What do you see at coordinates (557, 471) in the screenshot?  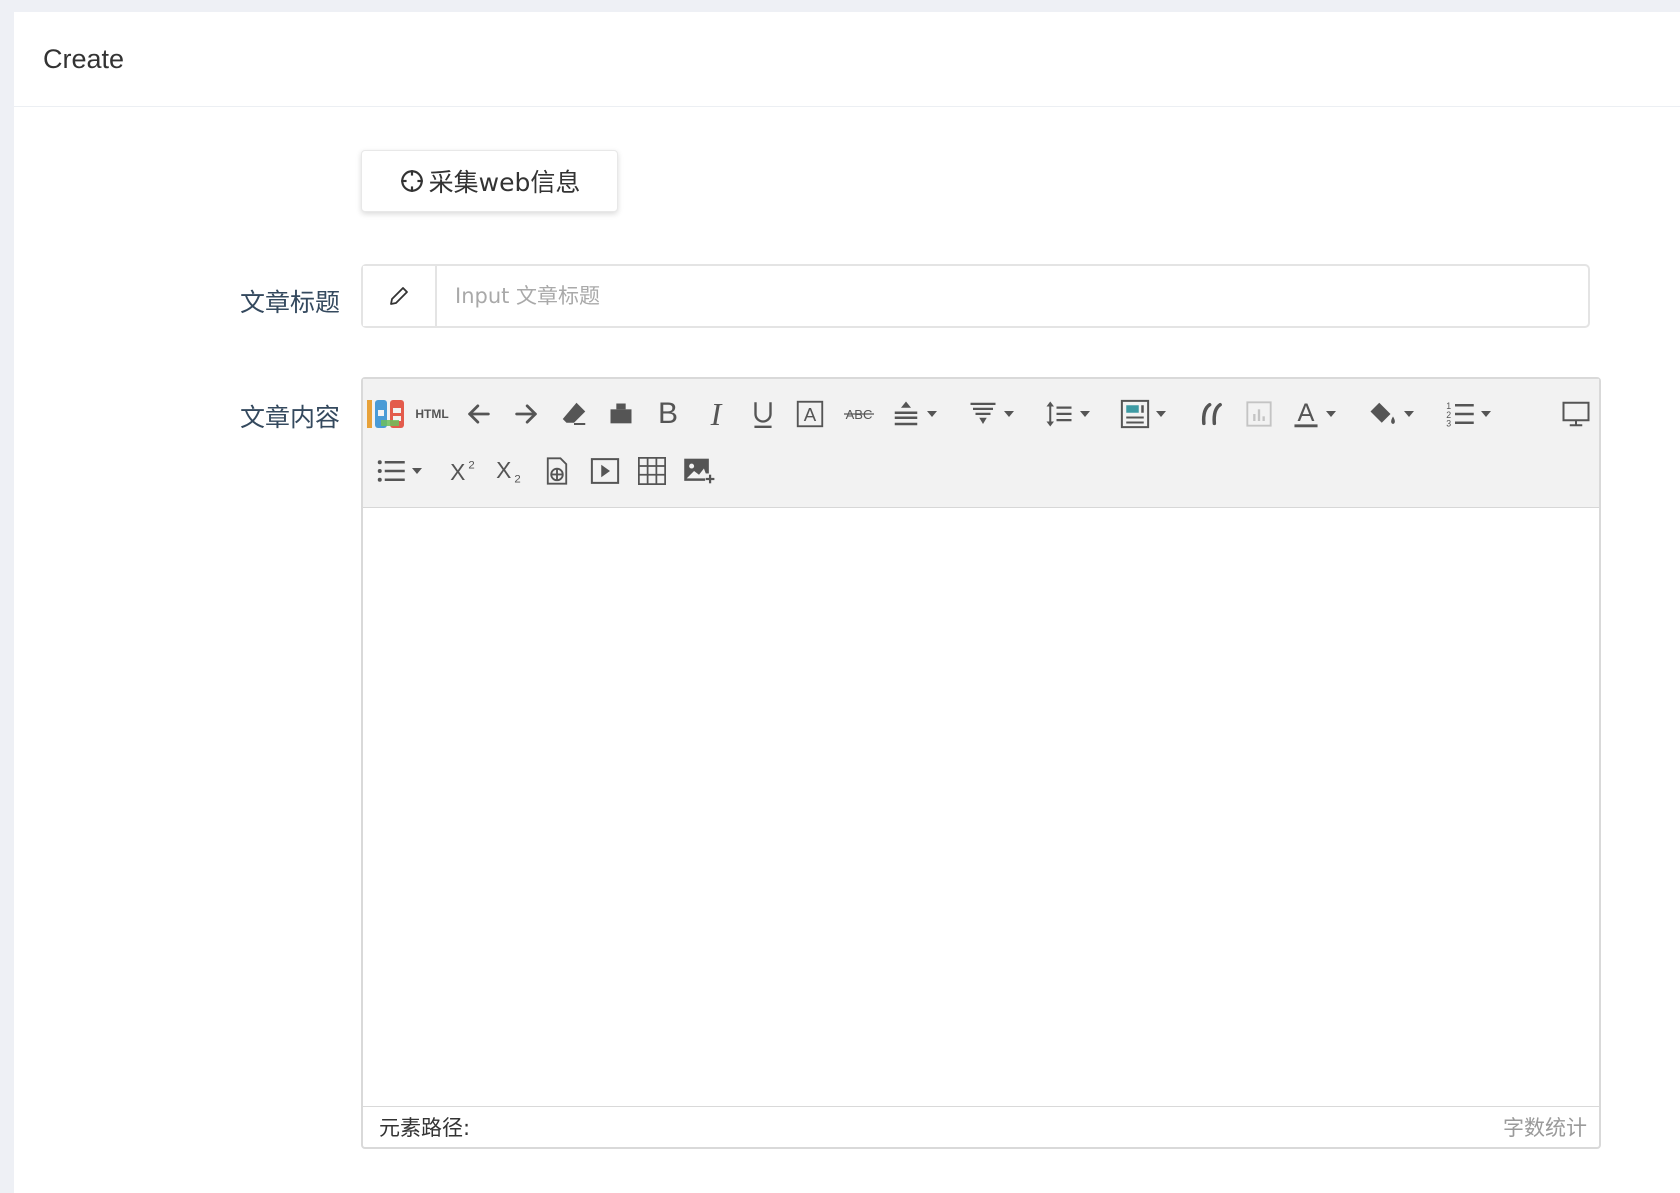 I see `web-page-icon` at bounding box center [557, 471].